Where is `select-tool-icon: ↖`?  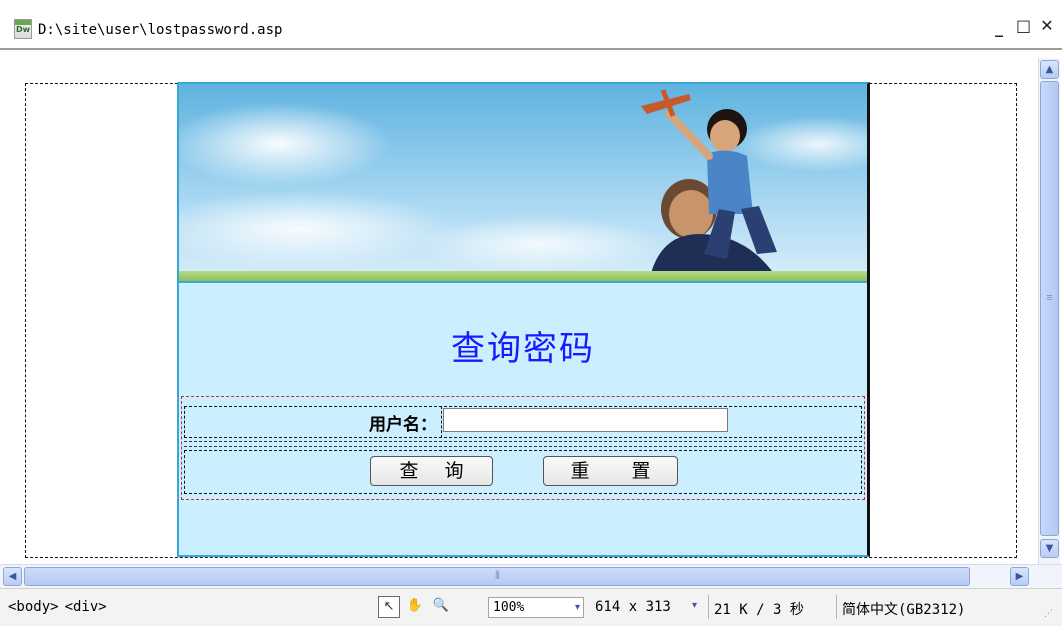
select-tool-icon: ↖ is located at coordinates (389, 607).